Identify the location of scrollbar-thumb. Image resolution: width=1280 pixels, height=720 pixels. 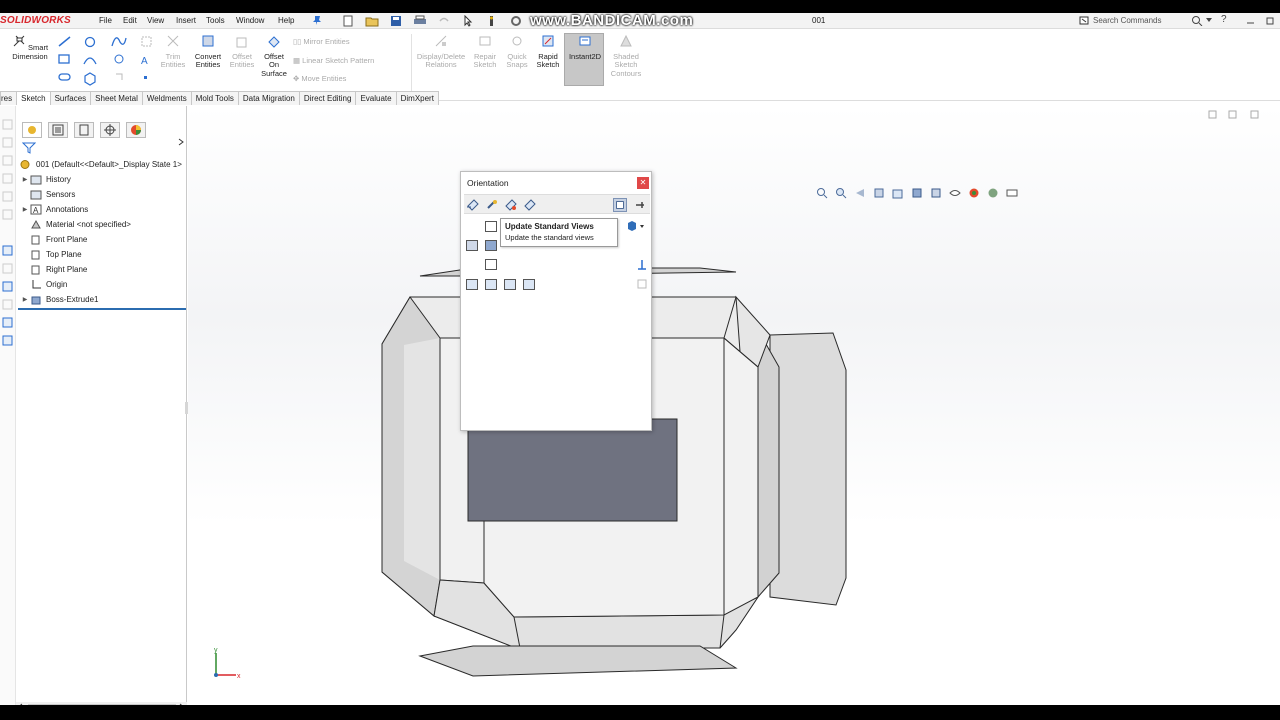
(102, 704).